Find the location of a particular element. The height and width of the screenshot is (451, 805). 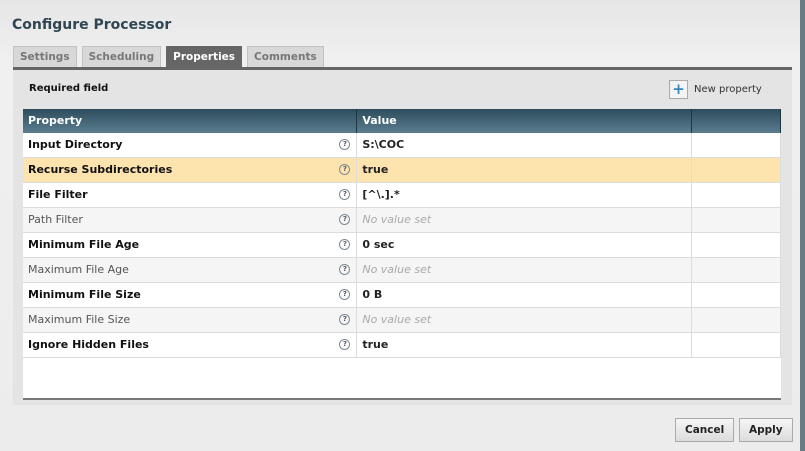

property-name: Recurse Subdirectories? is located at coordinates (190, 170).